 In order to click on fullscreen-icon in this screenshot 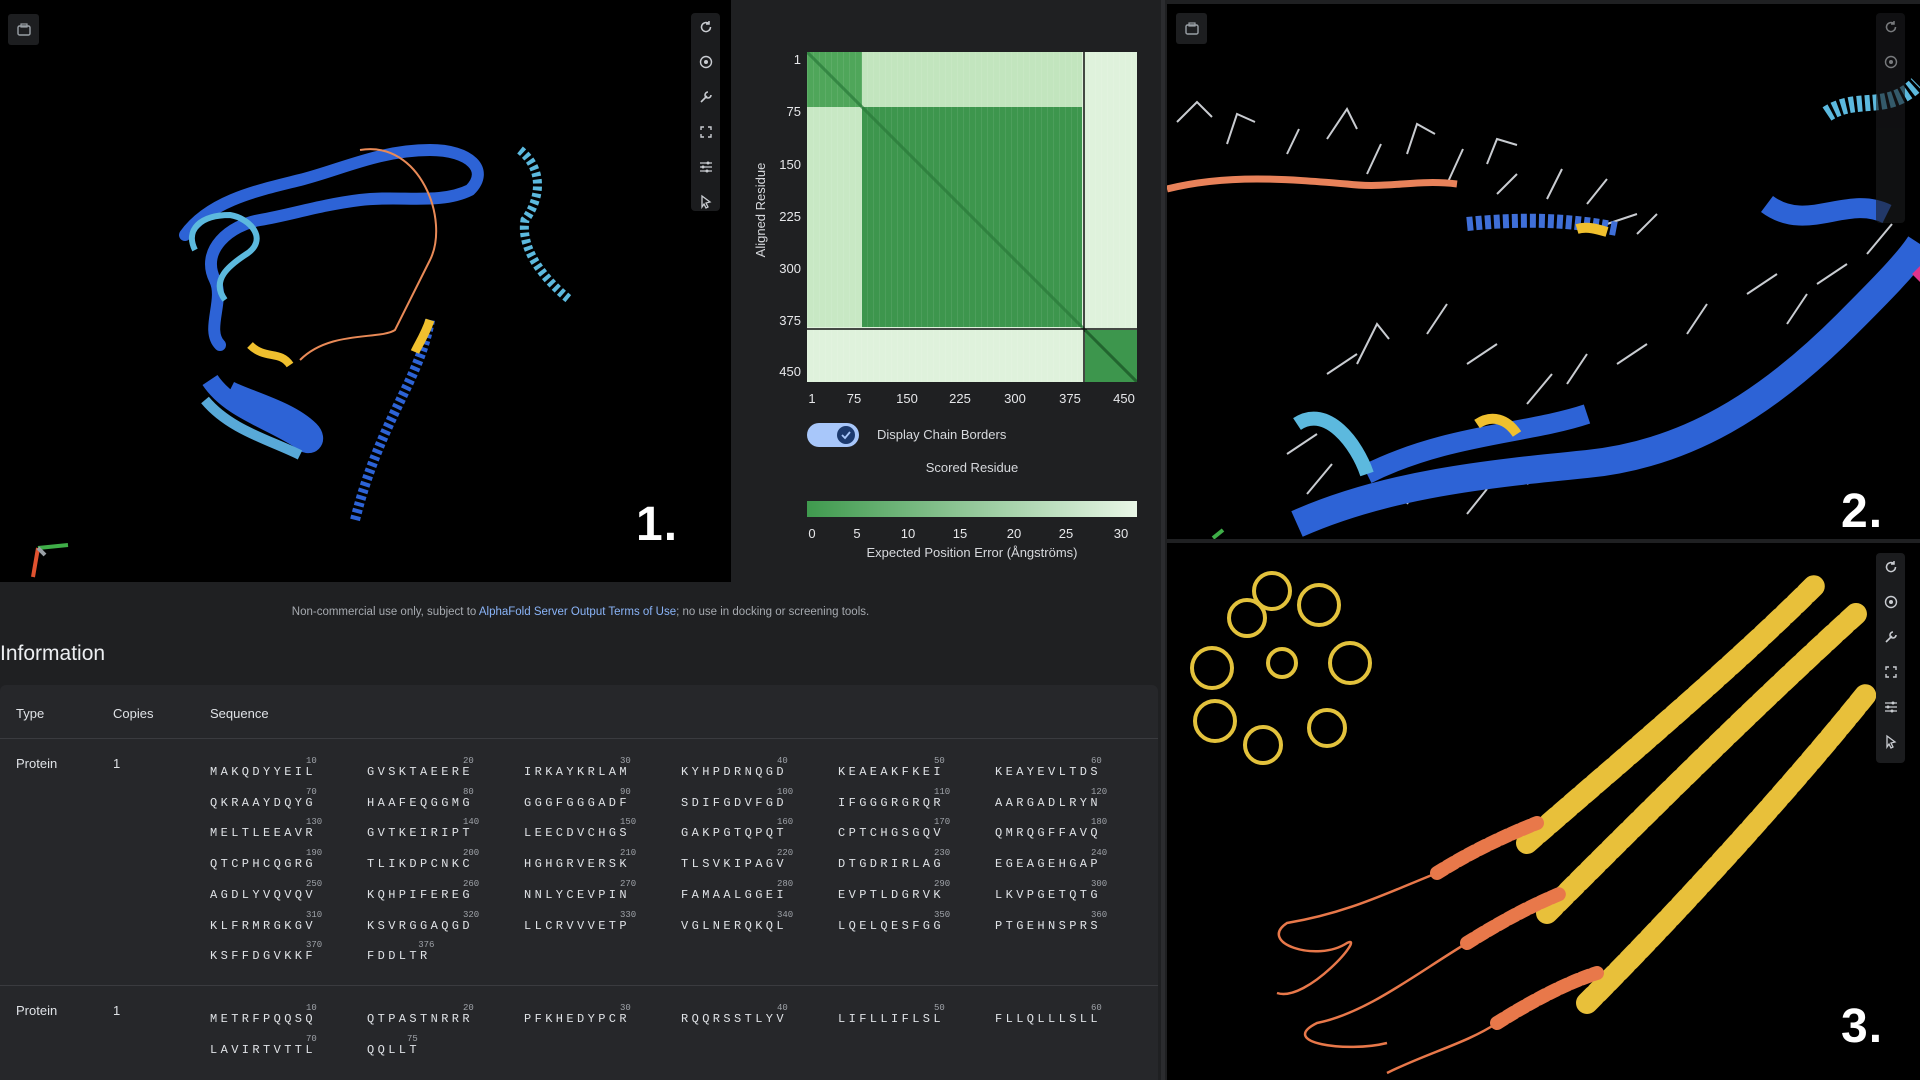, I will do `click(1890, 672)`.